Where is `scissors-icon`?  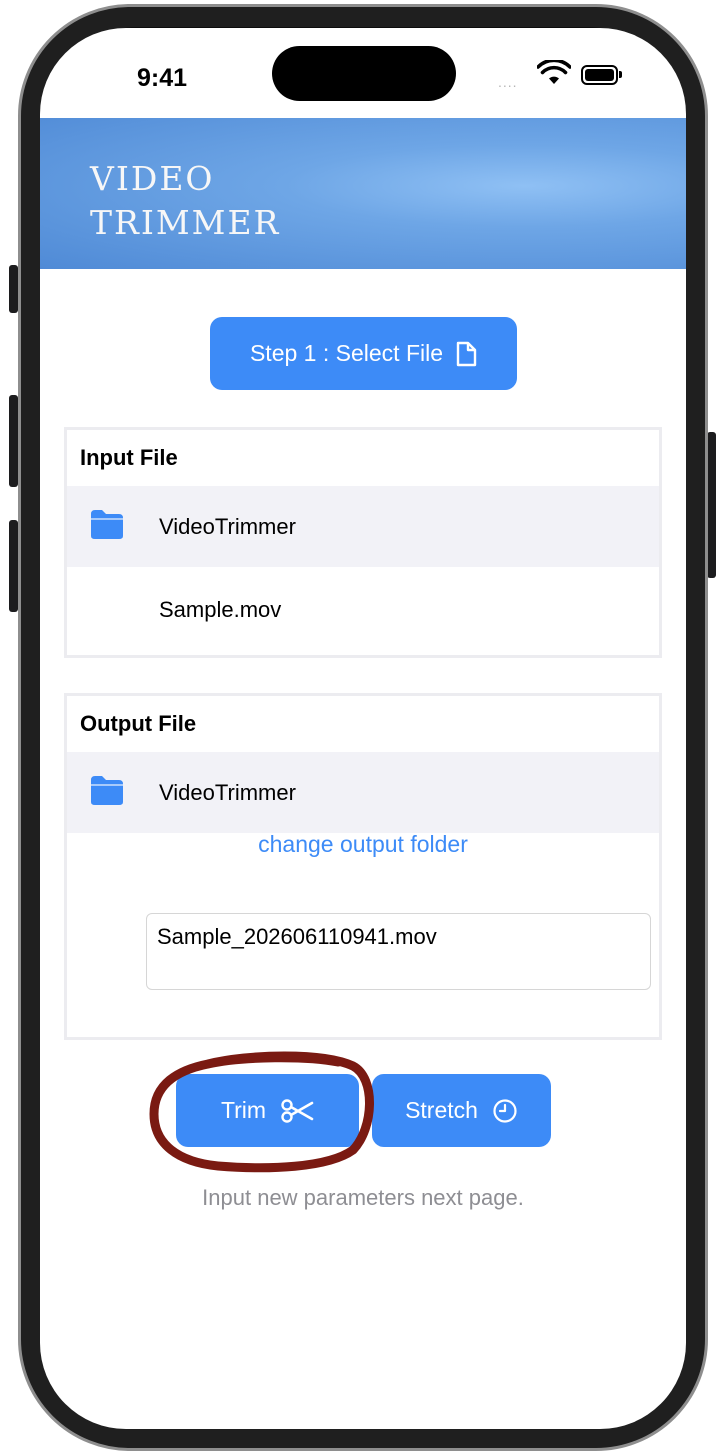
scissors-icon is located at coordinates (297, 1111).